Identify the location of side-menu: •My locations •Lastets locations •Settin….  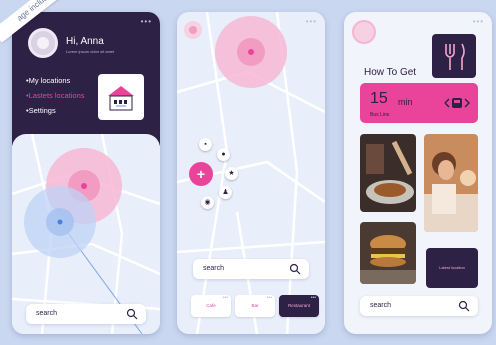
(55, 98).